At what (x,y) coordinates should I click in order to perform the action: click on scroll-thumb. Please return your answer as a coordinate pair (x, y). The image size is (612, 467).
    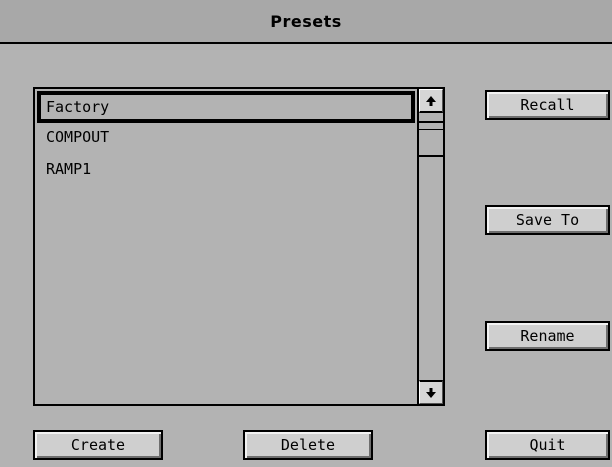
    Looking at the image, I should click on (431, 139).